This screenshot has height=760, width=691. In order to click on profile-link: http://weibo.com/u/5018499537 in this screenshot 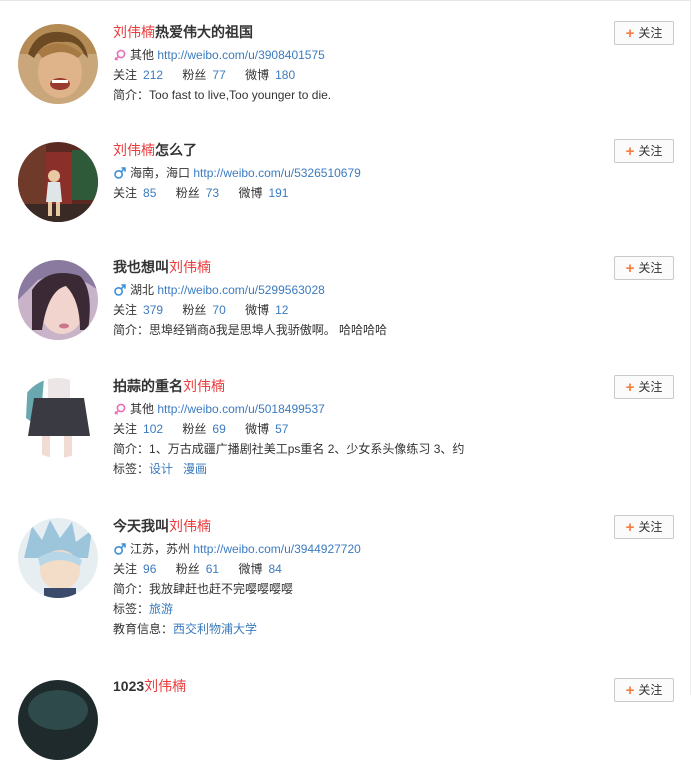, I will do `click(240, 409)`.